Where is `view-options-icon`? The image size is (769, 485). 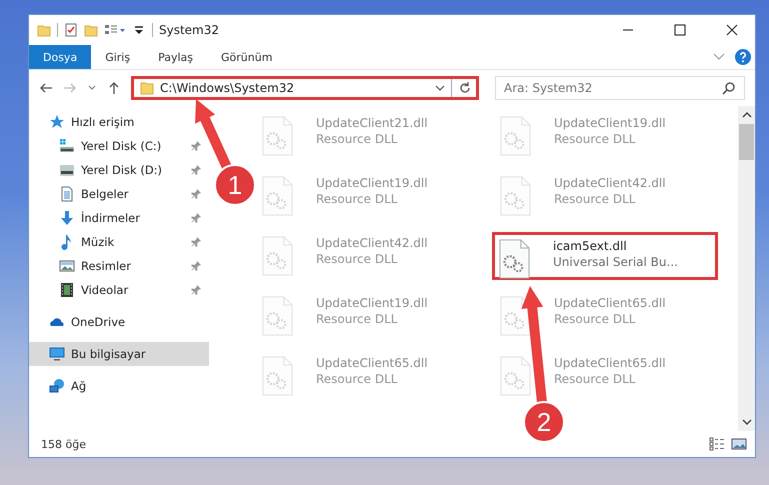
view-options-icon is located at coordinates (115, 30).